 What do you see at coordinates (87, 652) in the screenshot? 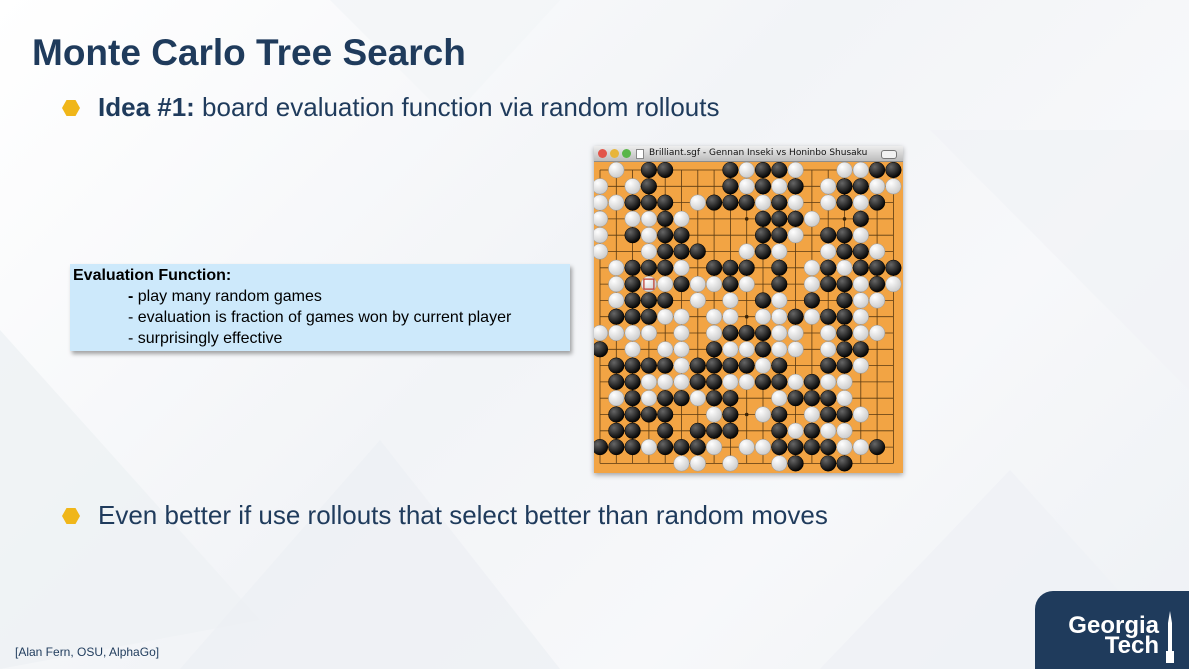
I see `citation: [Alan Fern, OSU, AlphaGo]` at bounding box center [87, 652].